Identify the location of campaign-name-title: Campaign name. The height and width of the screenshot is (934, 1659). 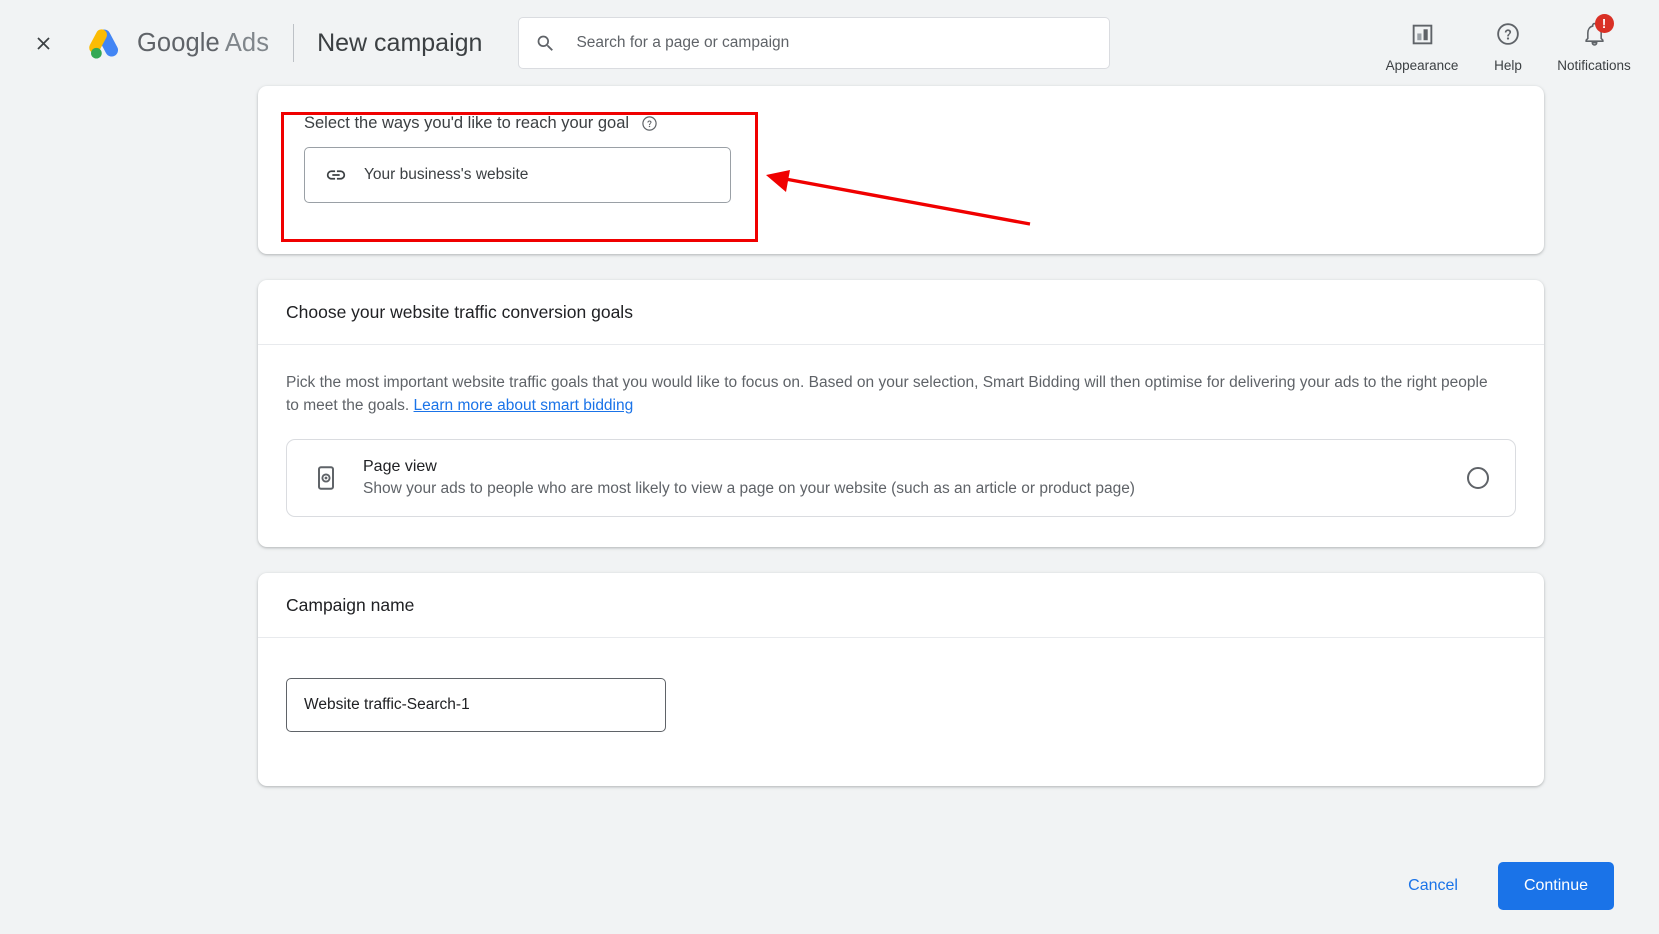
(901, 605).